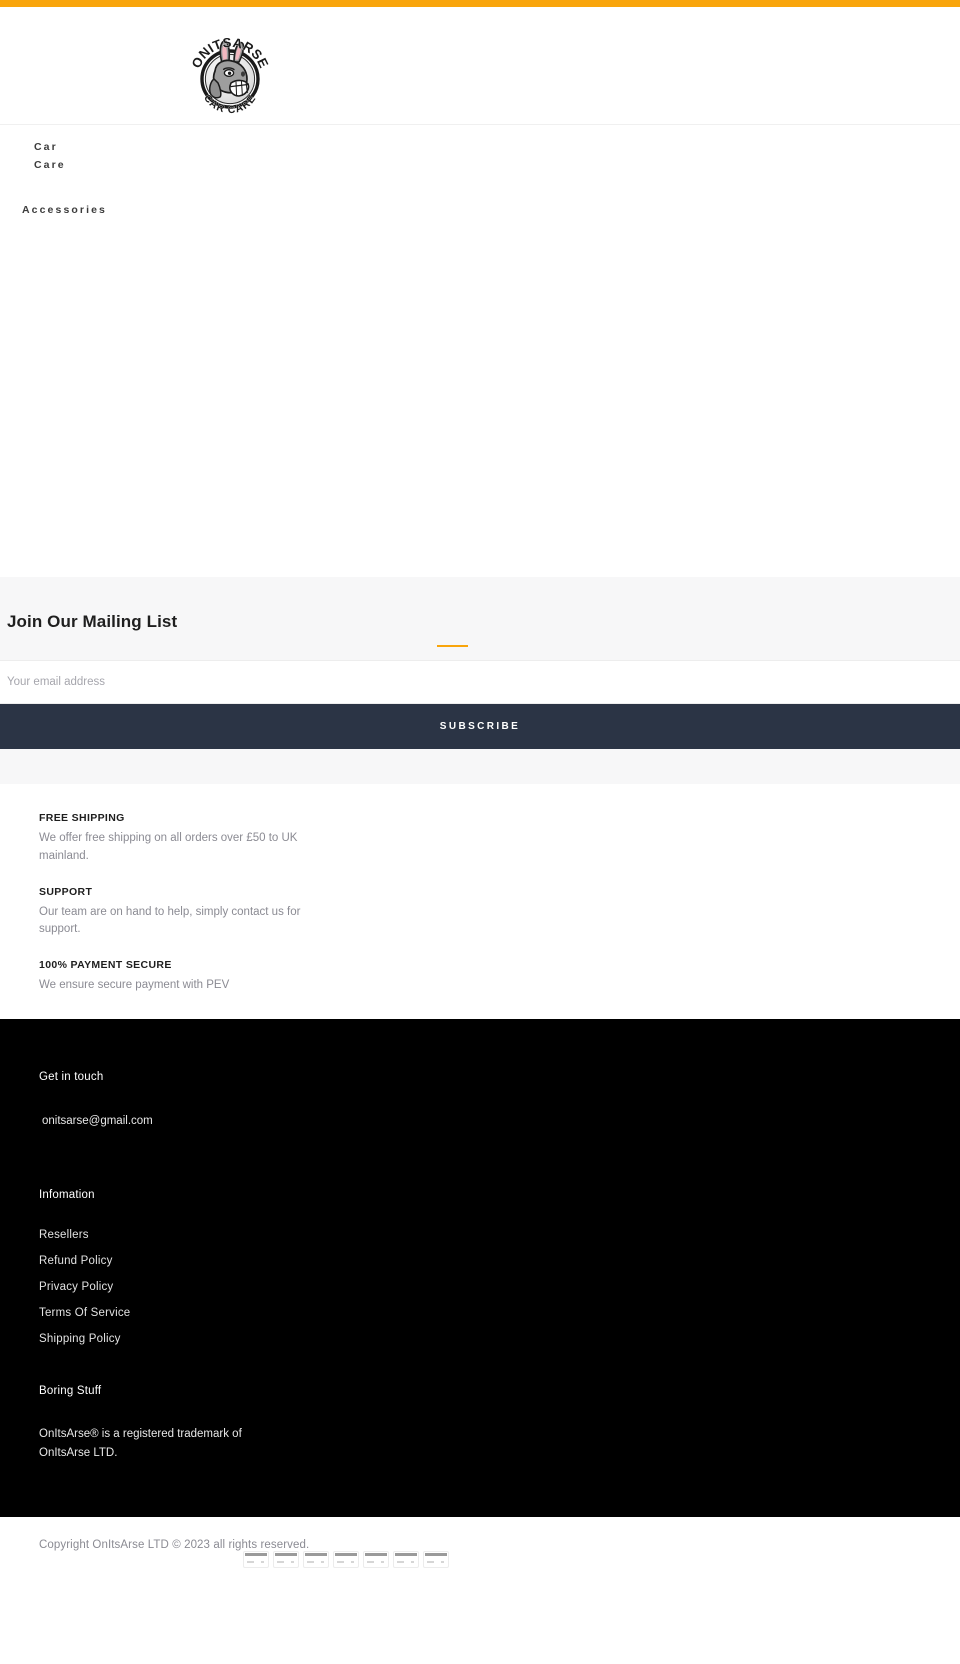  What do you see at coordinates (480, 618) in the screenshot?
I see `mailing-list-section: Join Our Mailing List` at bounding box center [480, 618].